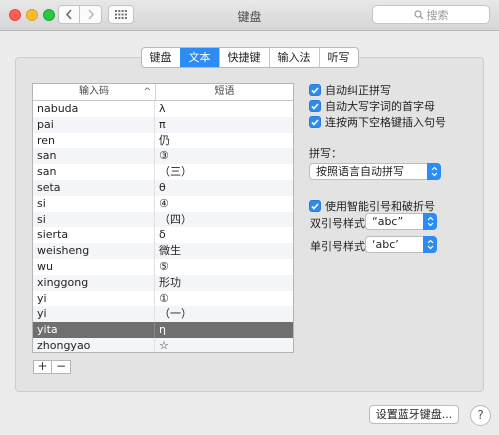 The image size is (499, 435). Describe the element at coordinates (337, 223) in the screenshot. I see `double-quote-label: 双引号样式` at that location.